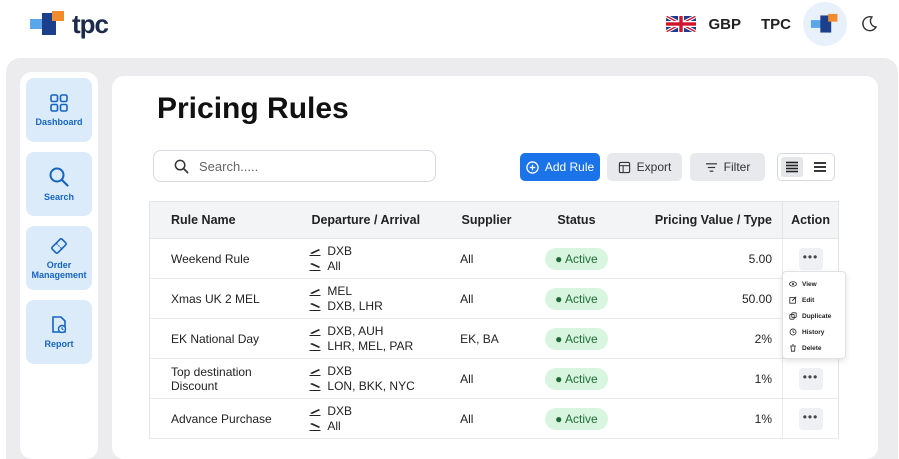 The image size is (899, 459). Describe the element at coordinates (825, 24) in the screenshot. I see `user-avatar` at that location.